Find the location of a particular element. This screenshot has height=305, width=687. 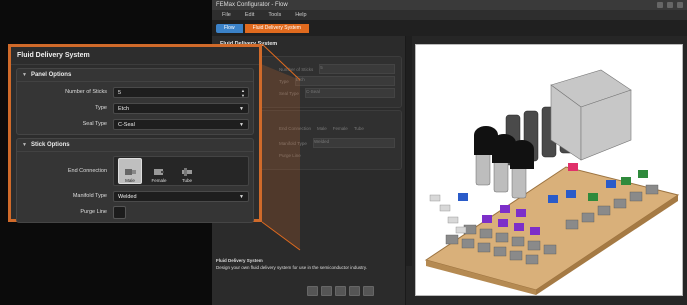

connection-male-button: Male is located at coordinates (130, 171).